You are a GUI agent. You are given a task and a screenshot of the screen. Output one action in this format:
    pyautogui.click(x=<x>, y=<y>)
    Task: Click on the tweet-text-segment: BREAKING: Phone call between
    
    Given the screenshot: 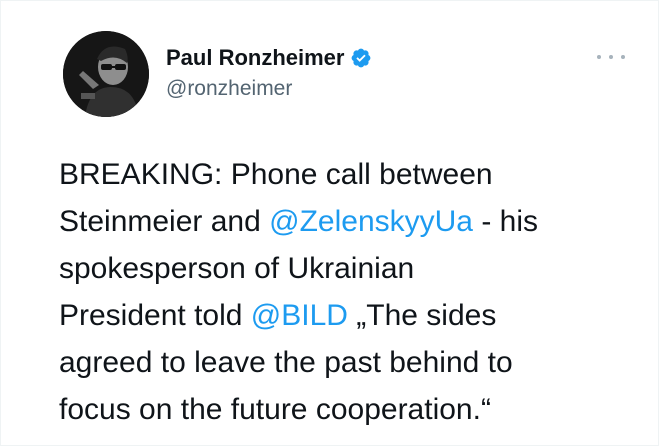 What is the action you would take?
    pyautogui.click(x=276, y=174)
    